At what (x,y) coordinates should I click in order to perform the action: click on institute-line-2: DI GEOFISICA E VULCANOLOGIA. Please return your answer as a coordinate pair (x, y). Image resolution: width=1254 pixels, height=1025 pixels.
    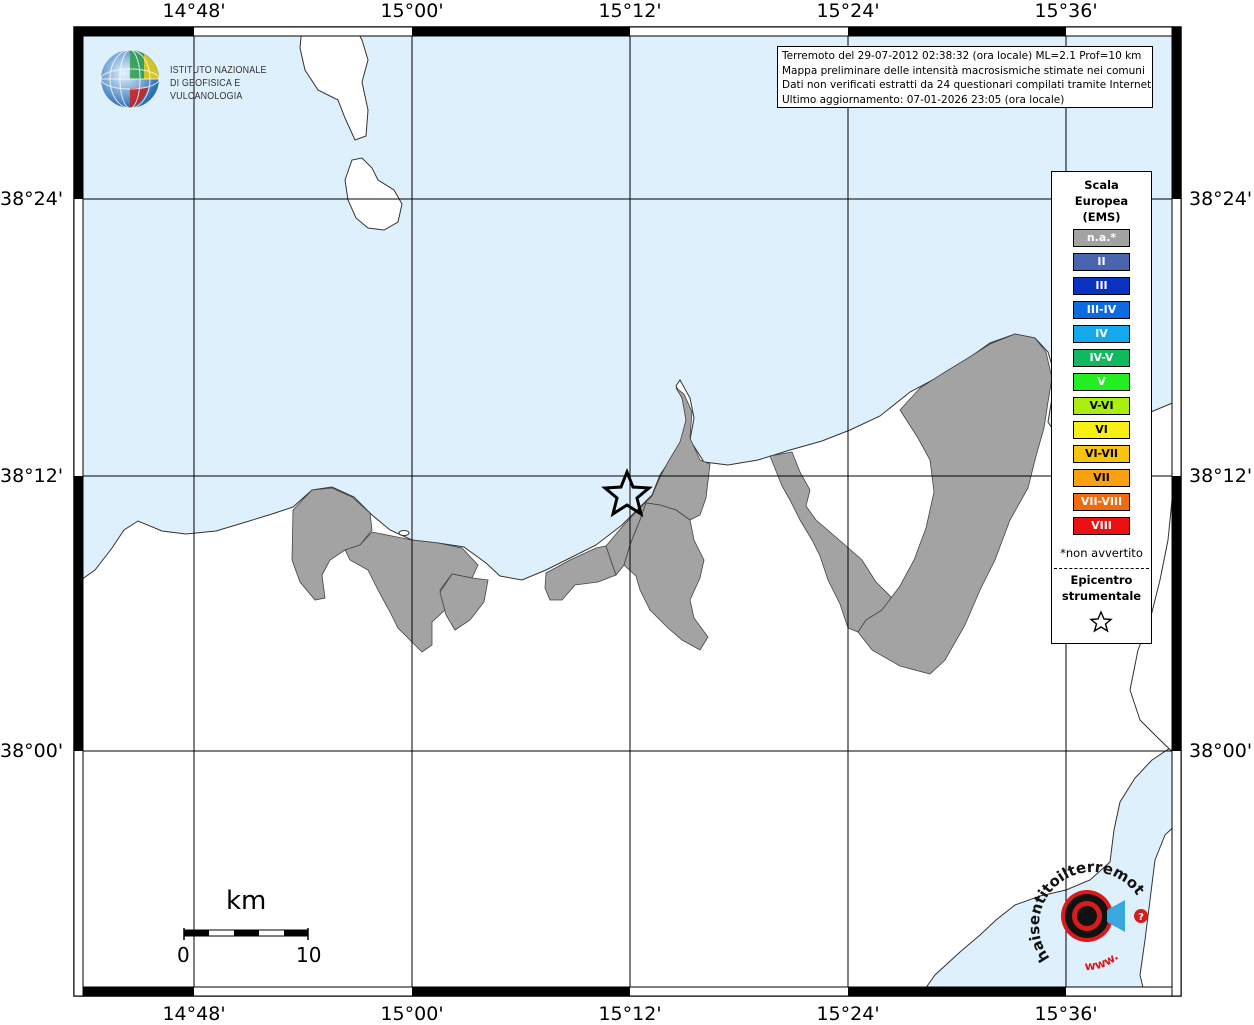
    Looking at the image, I should click on (206, 89).